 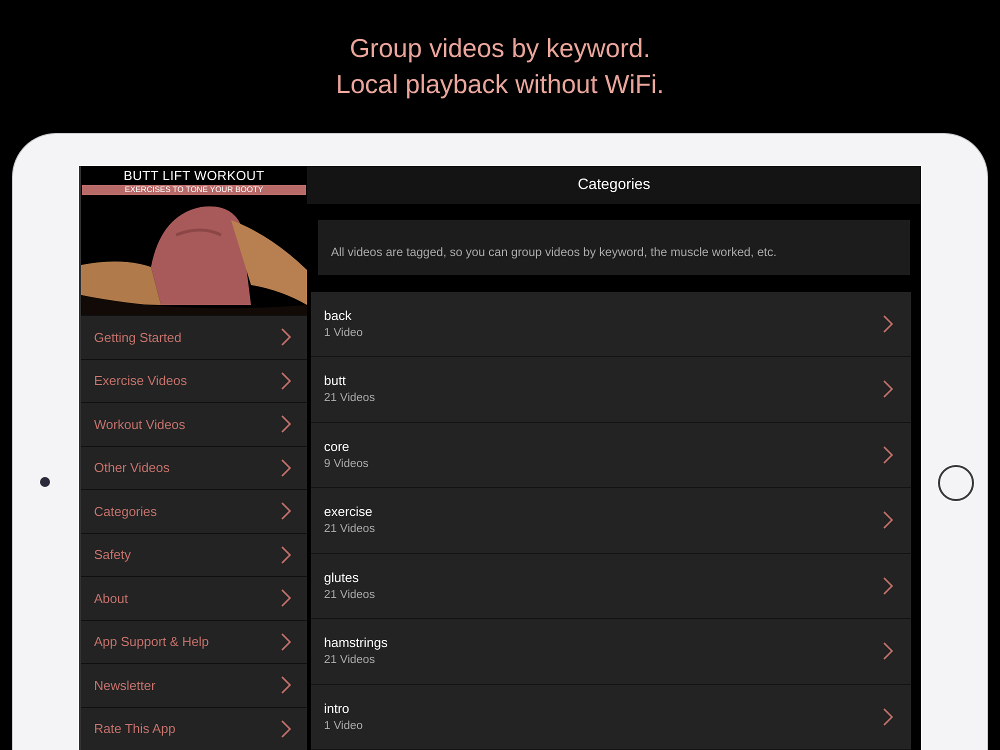 What do you see at coordinates (194, 176) in the screenshot?
I see `app-title: BUTT LIFT WORKOUT` at bounding box center [194, 176].